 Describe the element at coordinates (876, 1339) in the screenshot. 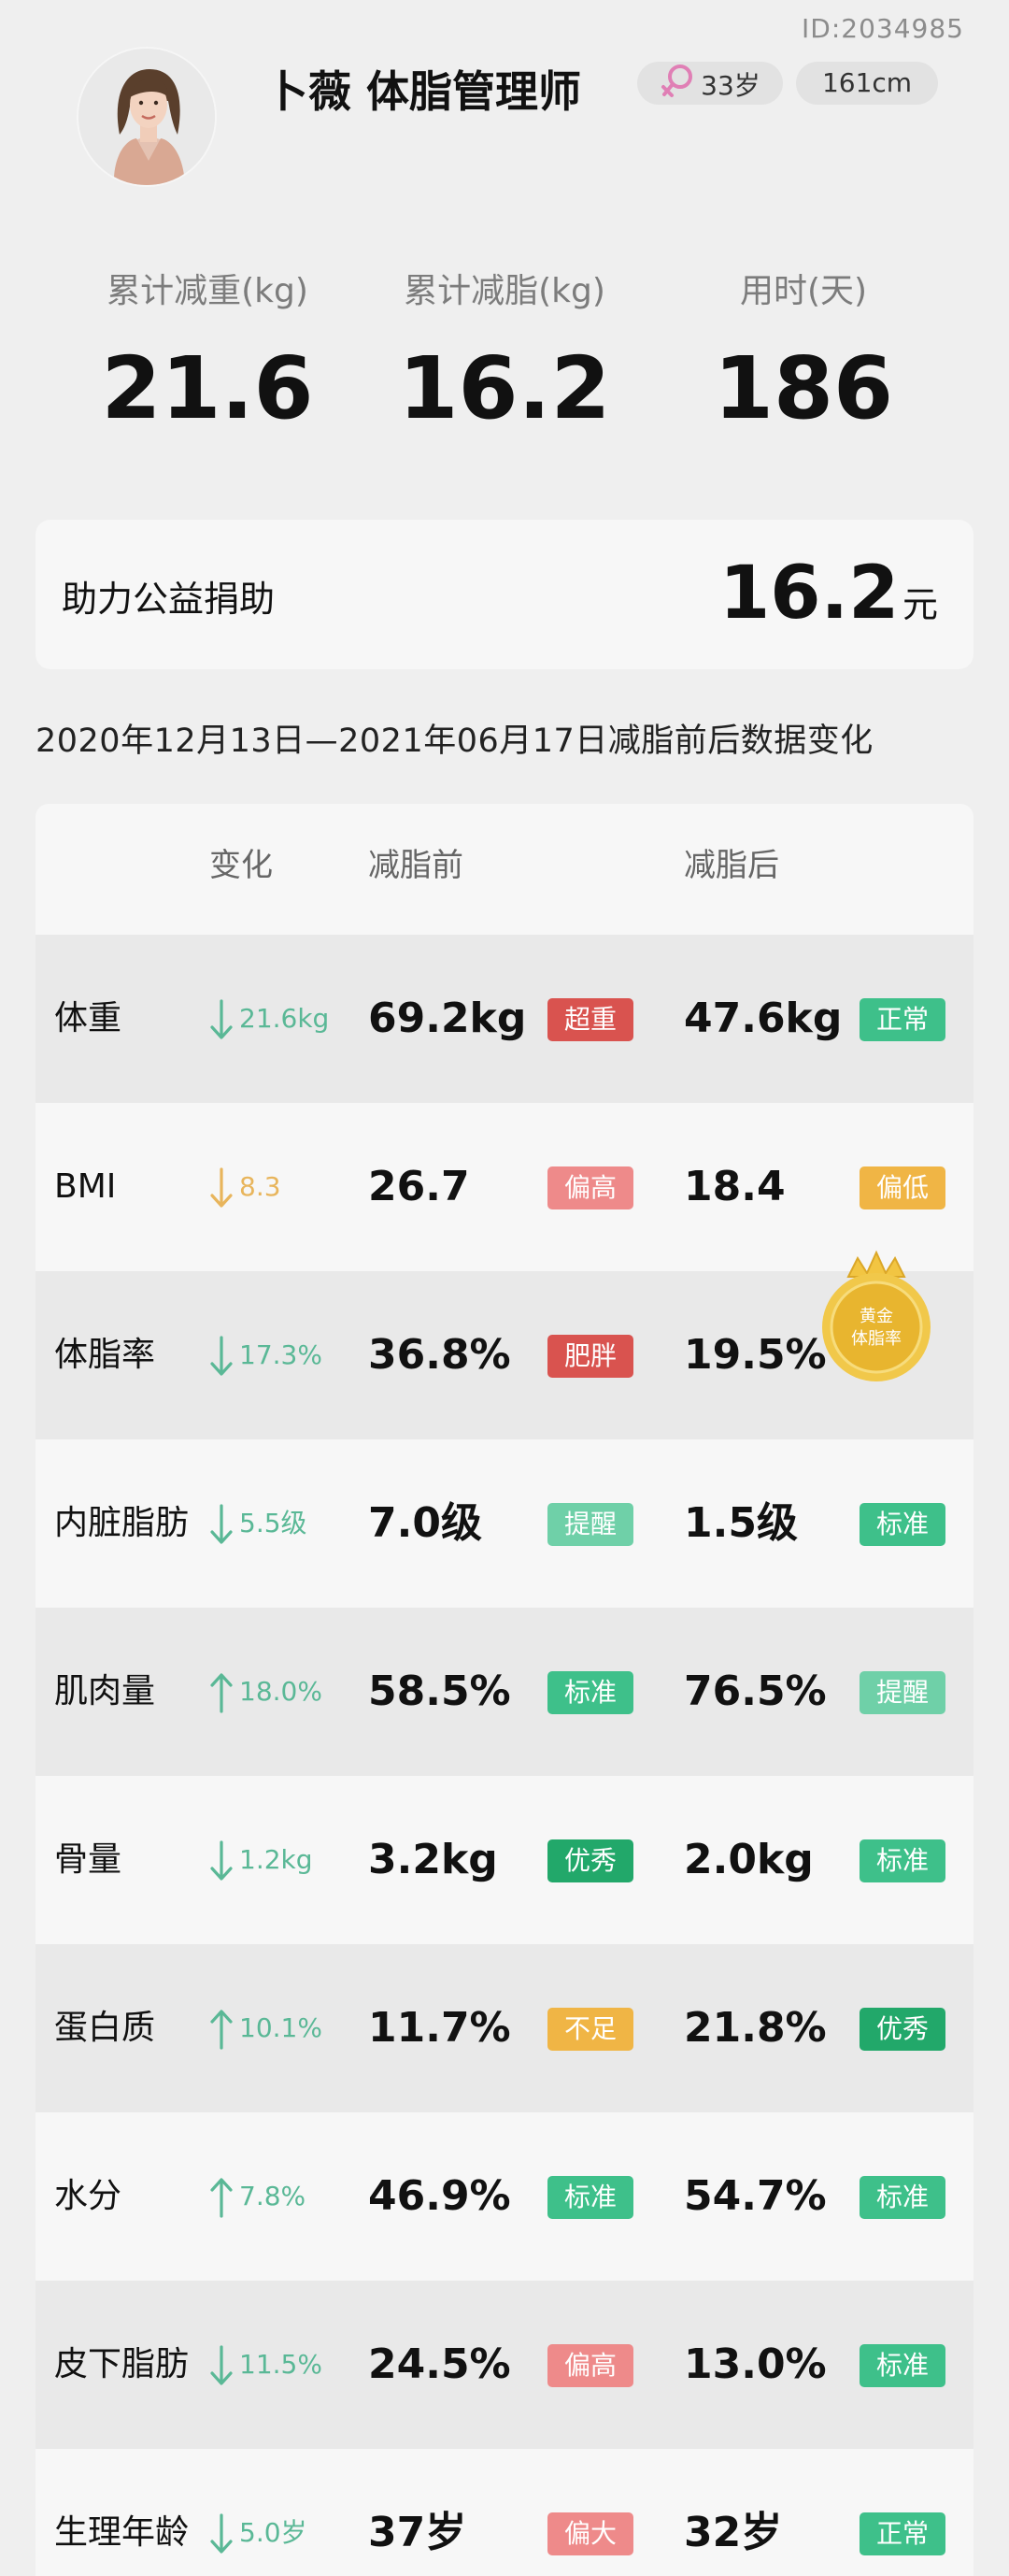

I see `medal-line-2: 体脂率` at that location.